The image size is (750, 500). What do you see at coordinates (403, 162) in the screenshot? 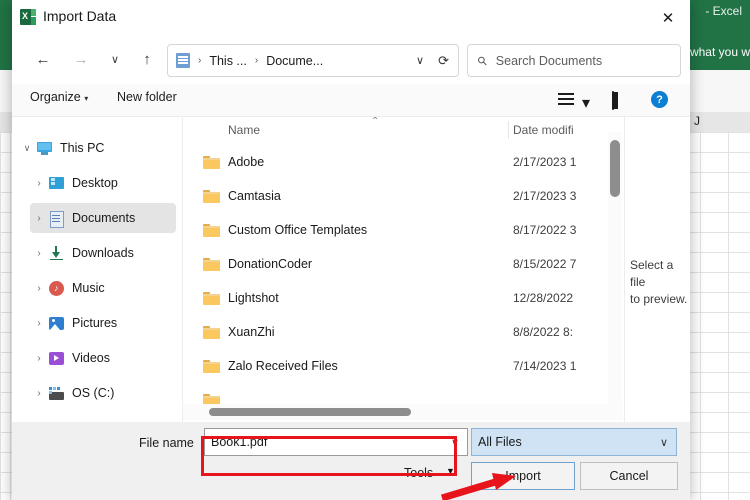
I see `table-row: Adobe 2/17/2023 1` at bounding box center [403, 162].